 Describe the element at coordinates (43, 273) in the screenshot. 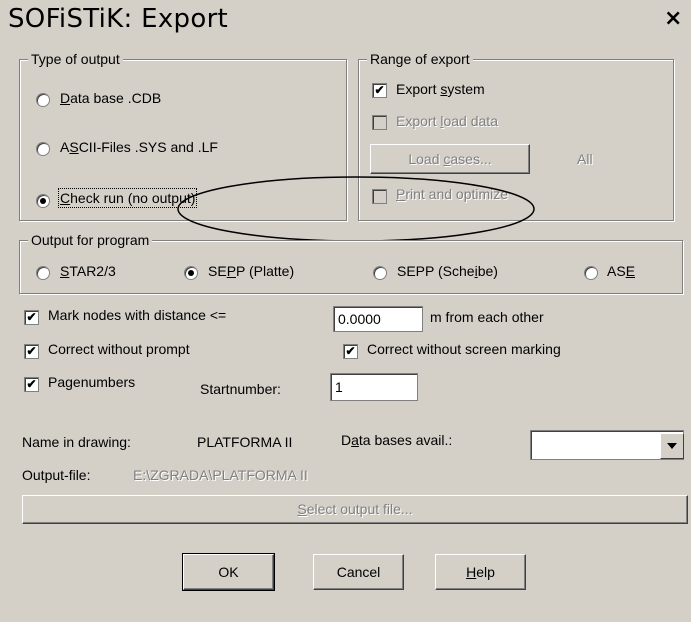

I see `radio-star23` at that location.